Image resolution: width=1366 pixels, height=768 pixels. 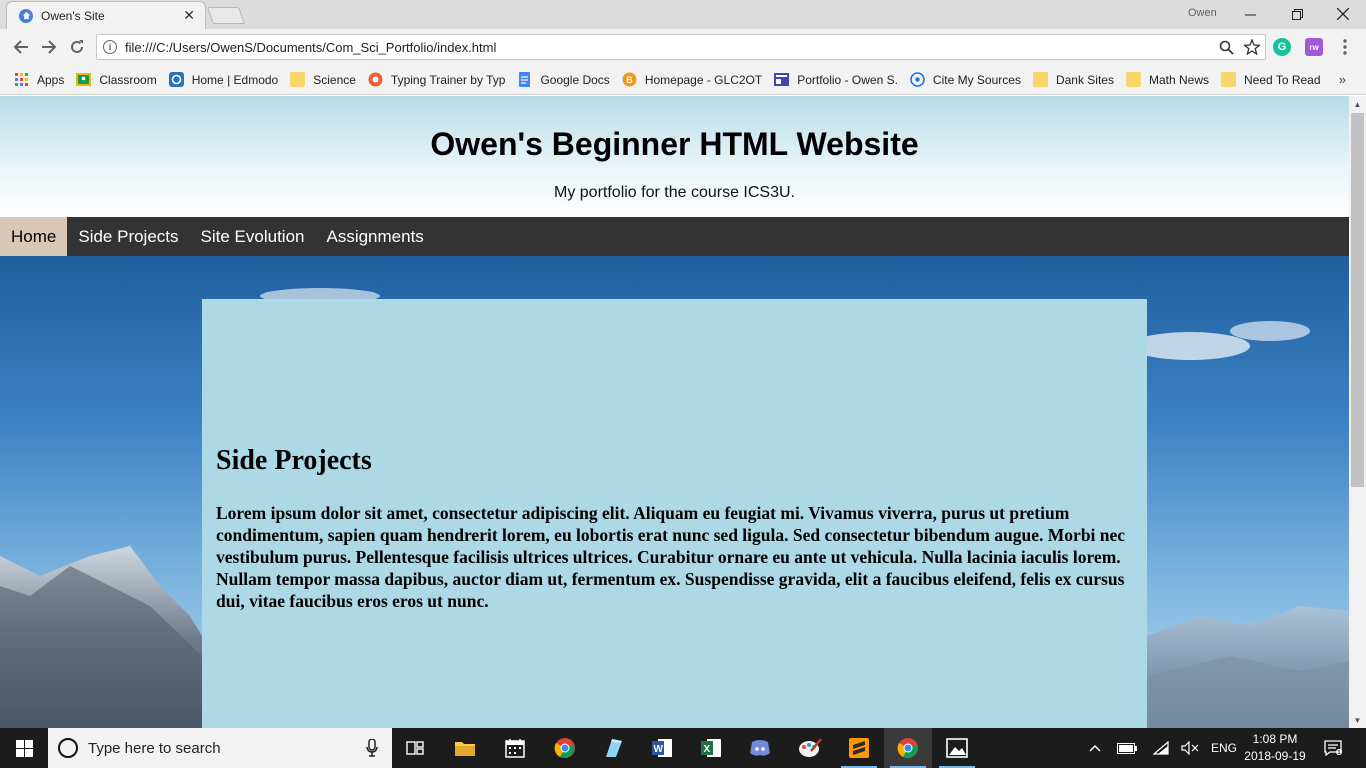 I want to click on nav-site-evolution: Site Evolution, so click(x=253, y=236).